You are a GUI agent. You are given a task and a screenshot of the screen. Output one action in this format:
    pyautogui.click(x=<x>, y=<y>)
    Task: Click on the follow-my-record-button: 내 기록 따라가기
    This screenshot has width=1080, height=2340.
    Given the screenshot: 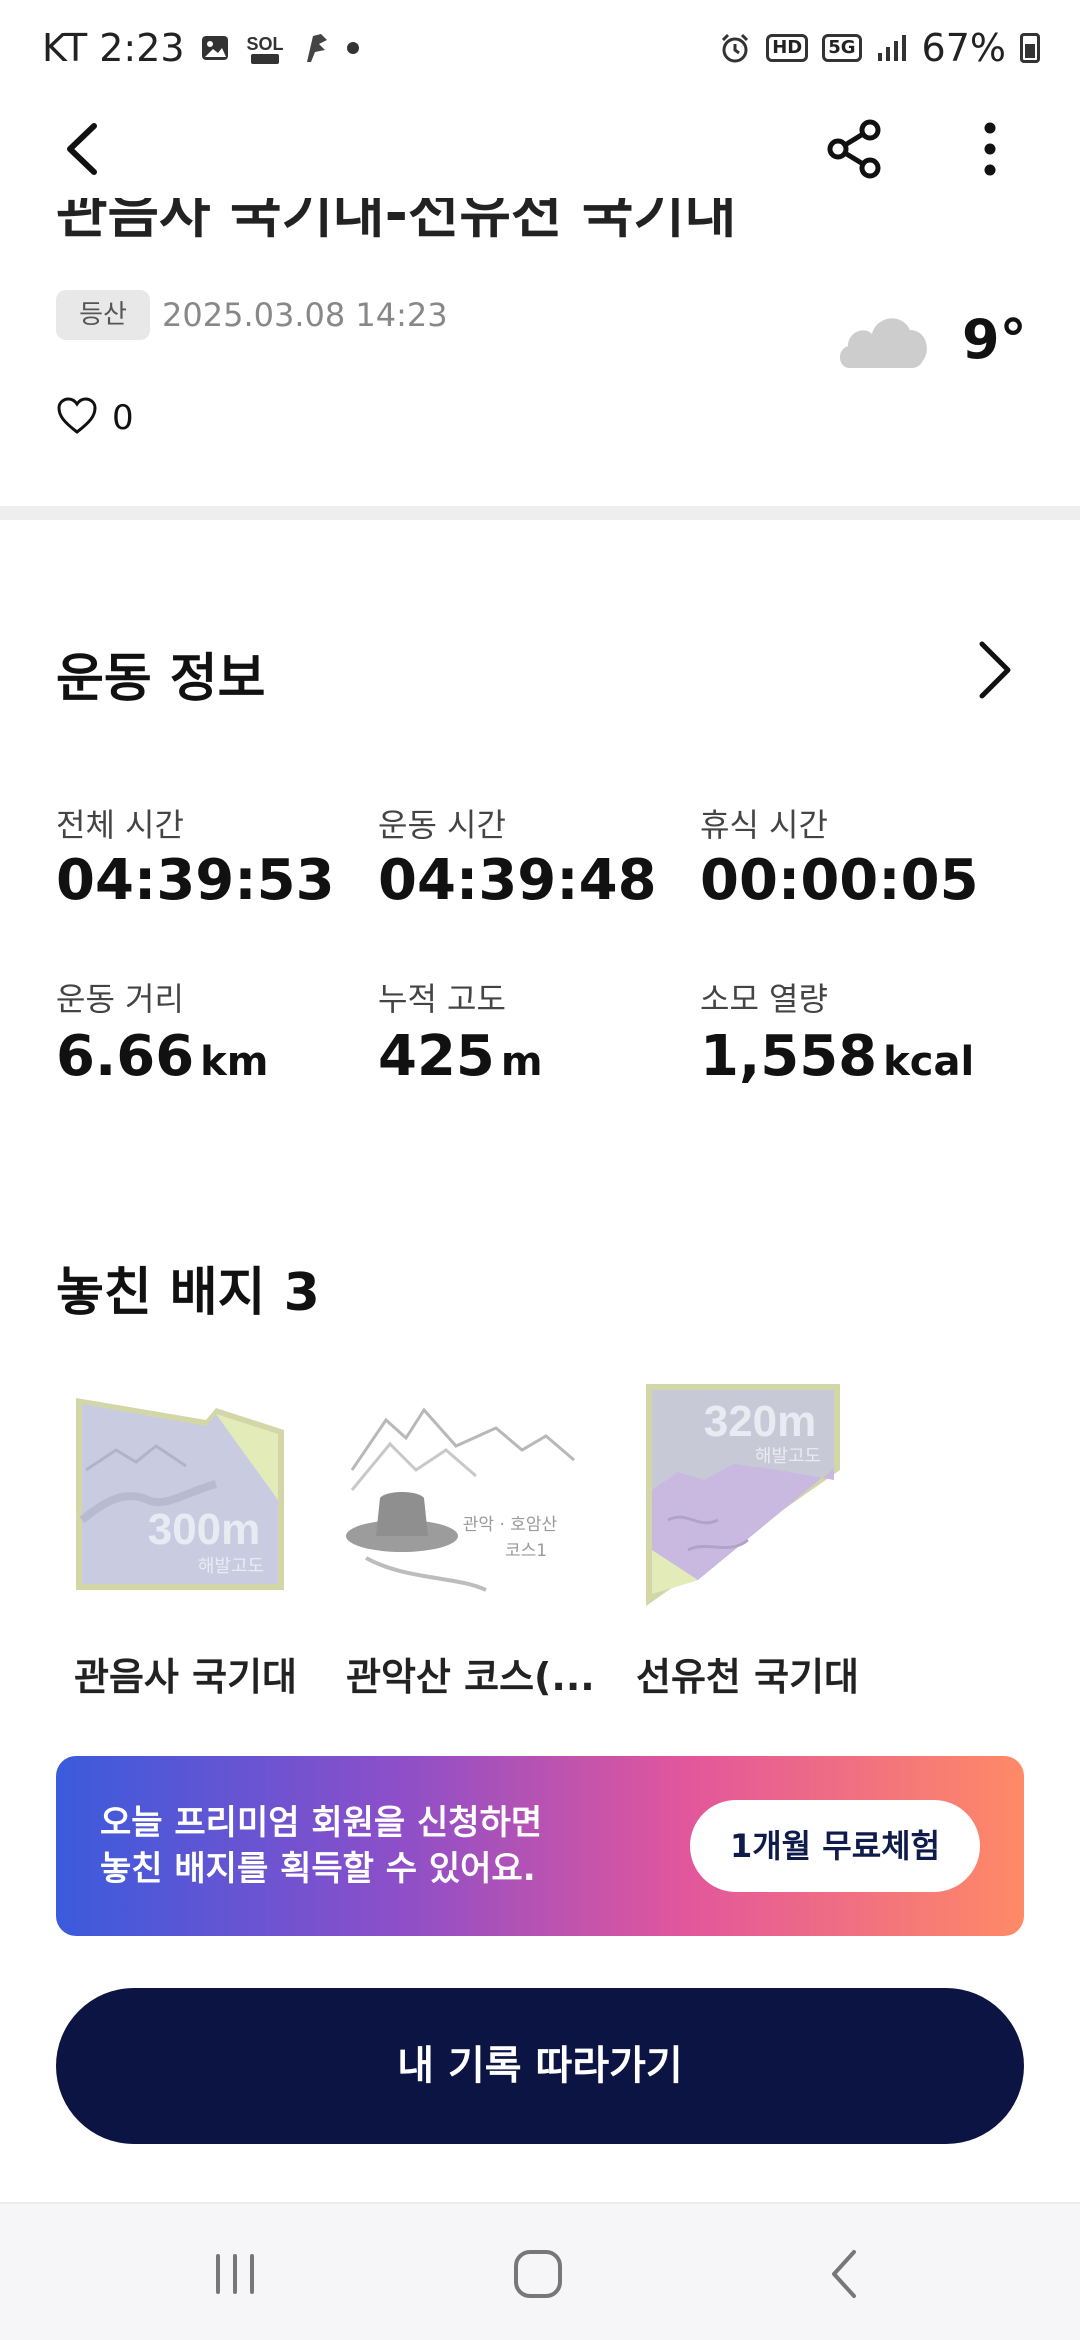 What is the action you would take?
    pyautogui.click(x=540, y=2066)
    